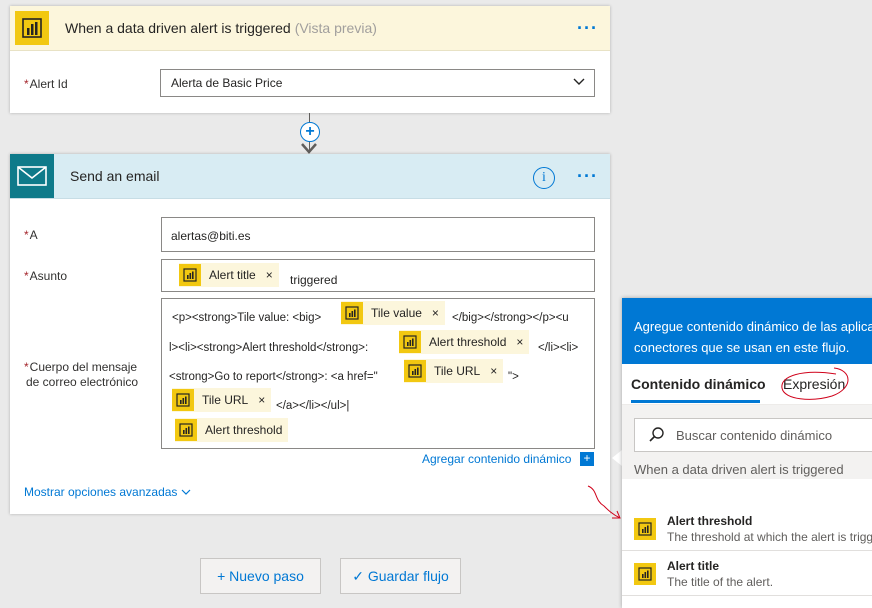 The width and height of the screenshot is (872, 608). I want to click on list-item: Alert title The title of the alert., so click(747, 574).